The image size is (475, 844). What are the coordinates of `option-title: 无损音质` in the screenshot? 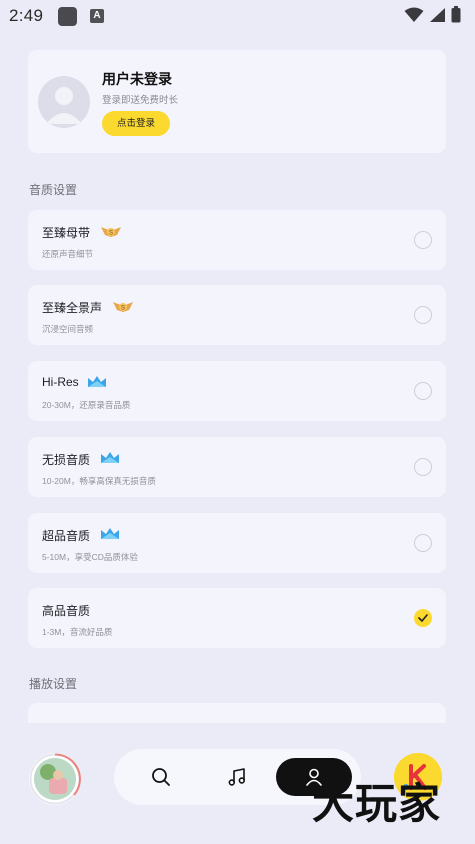 It's located at (66, 460).